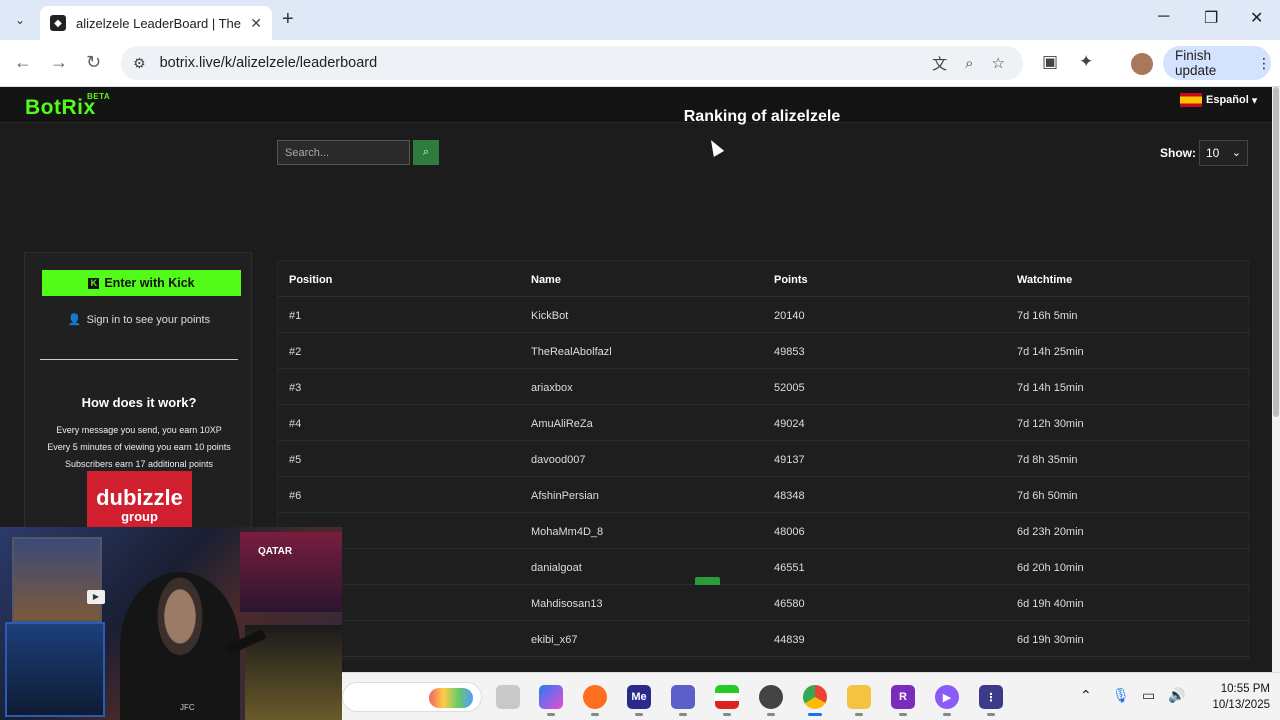 Image resolution: width=1280 pixels, height=720 pixels. What do you see at coordinates (55, 669) in the screenshot?
I see `poster-bottom-left` at bounding box center [55, 669].